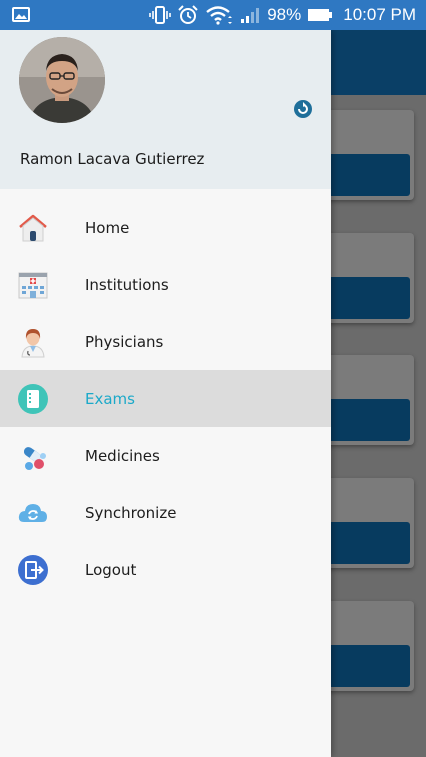 The image size is (426, 757). What do you see at coordinates (112, 159) in the screenshot?
I see `user-name: Ramon Lacava Gutierrez` at bounding box center [112, 159].